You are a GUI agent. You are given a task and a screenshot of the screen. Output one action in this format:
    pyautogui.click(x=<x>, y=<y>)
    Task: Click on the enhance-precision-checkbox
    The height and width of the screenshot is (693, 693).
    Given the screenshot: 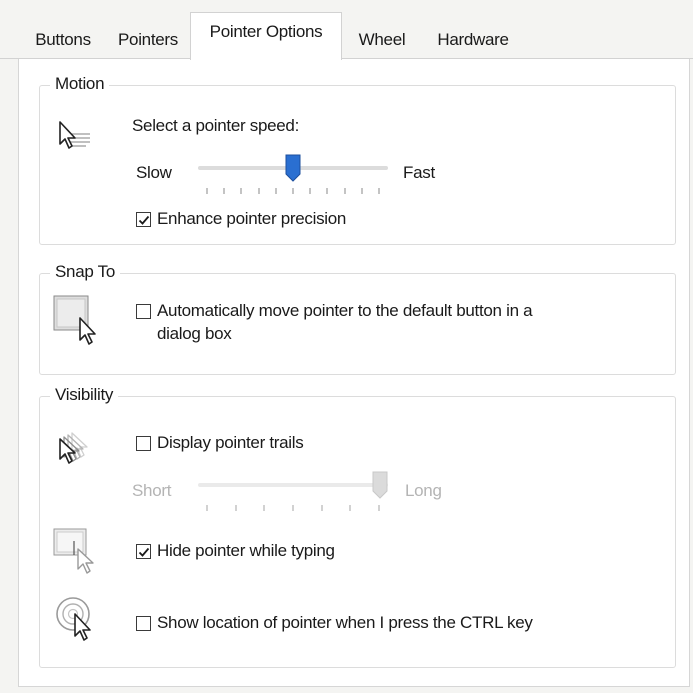 What is the action you would take?
    pyautogui.click(x=143, y=219)
    